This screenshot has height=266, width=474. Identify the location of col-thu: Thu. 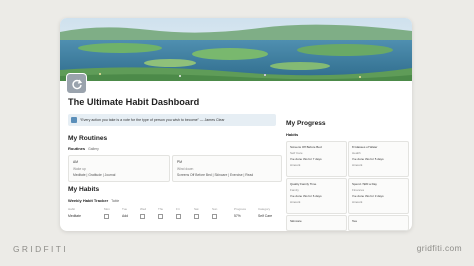
(161, 209).